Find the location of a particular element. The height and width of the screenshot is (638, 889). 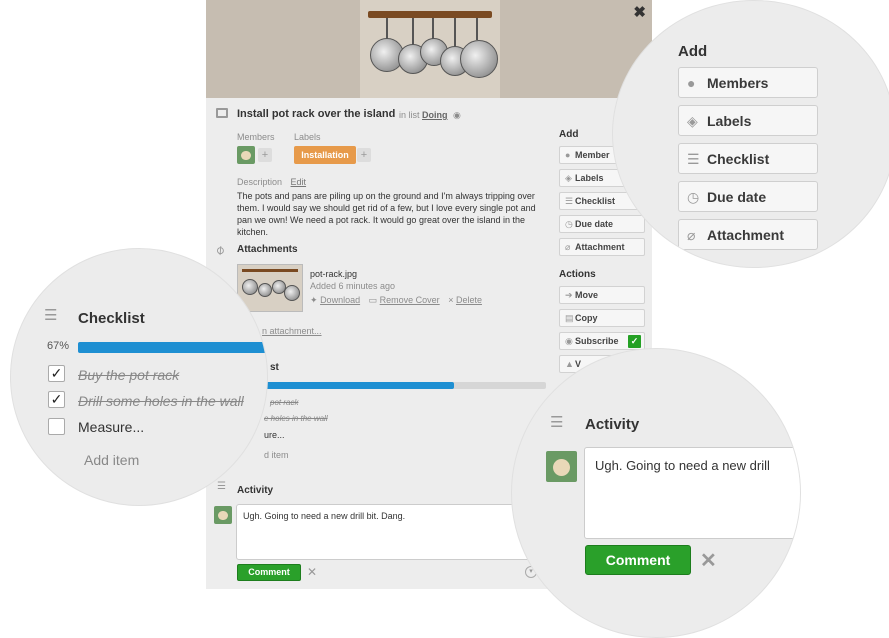

checklist-item-1-checkbox: ✓ is located at coordinates (56, 373).